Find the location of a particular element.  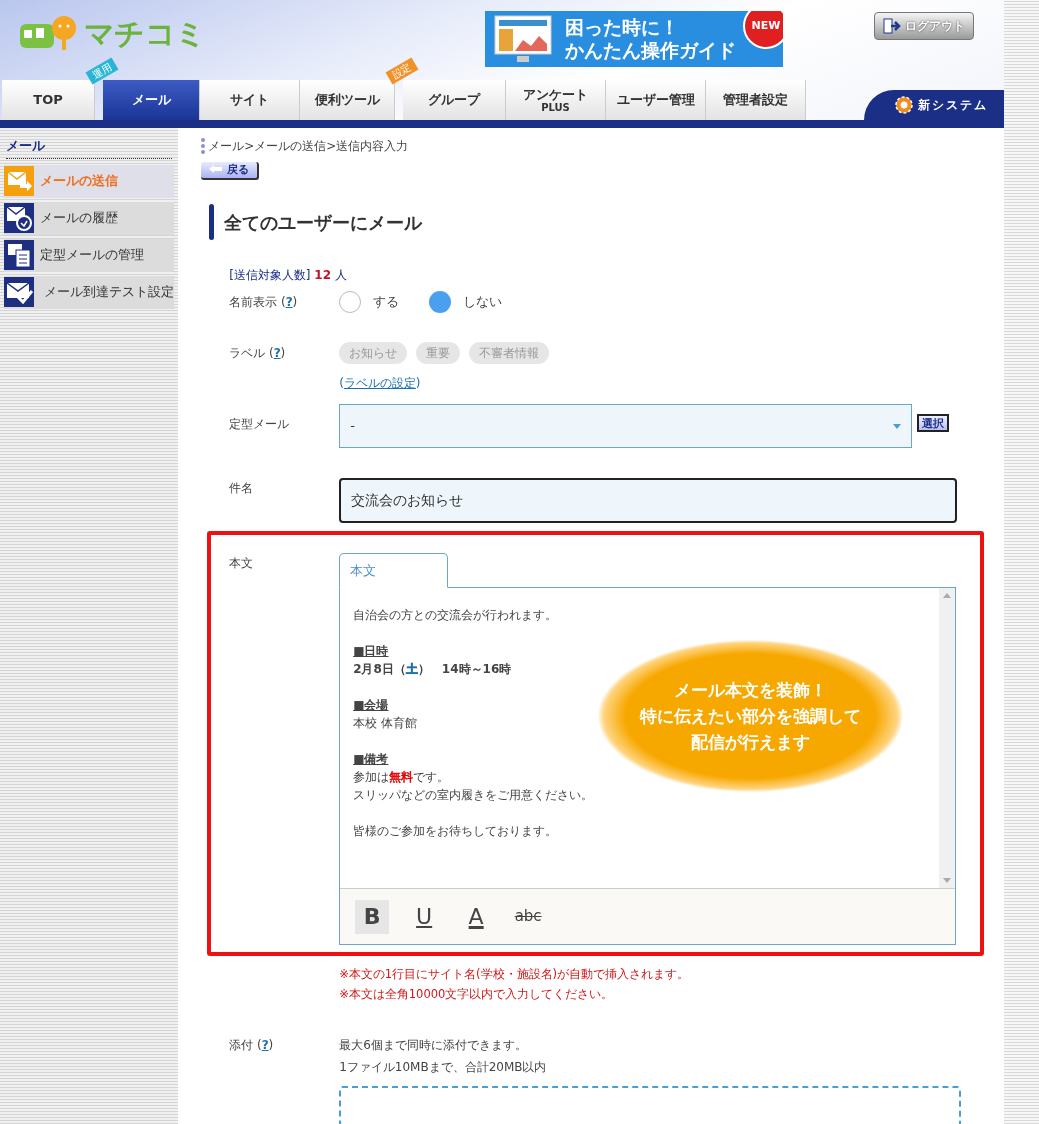

body-text: 皆様のご参加をお待ちしております。 is located at coordinates (455, 831).